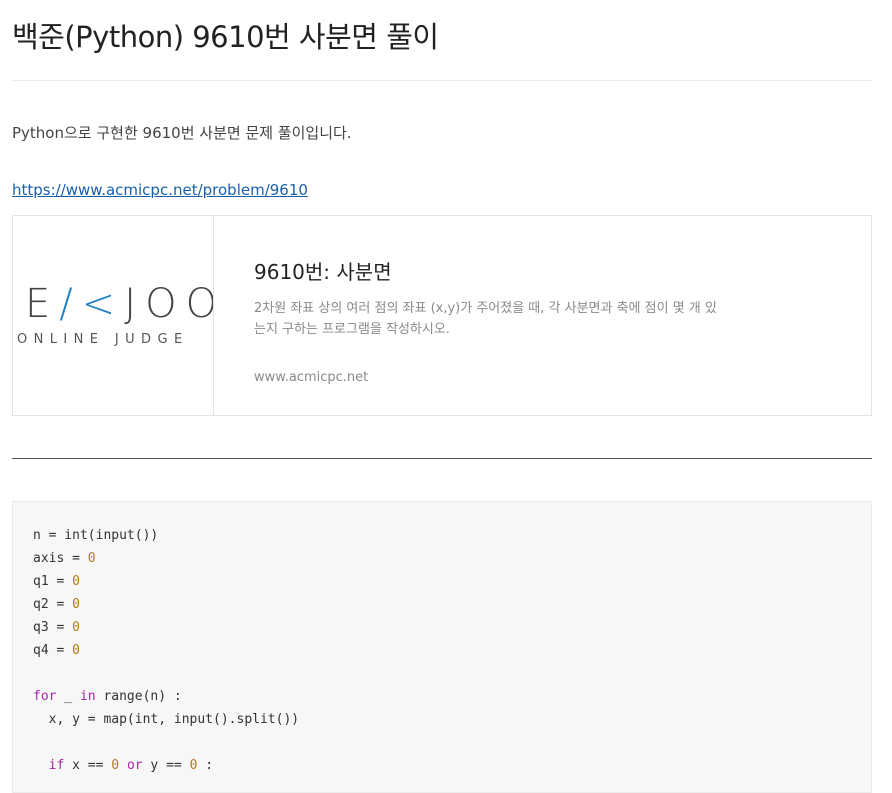 The height and width of the screenshot is (793, 892). Describe the element at coordinates (166, 581) in the screenshot. I see `code-line: q1 = 0` at that location.